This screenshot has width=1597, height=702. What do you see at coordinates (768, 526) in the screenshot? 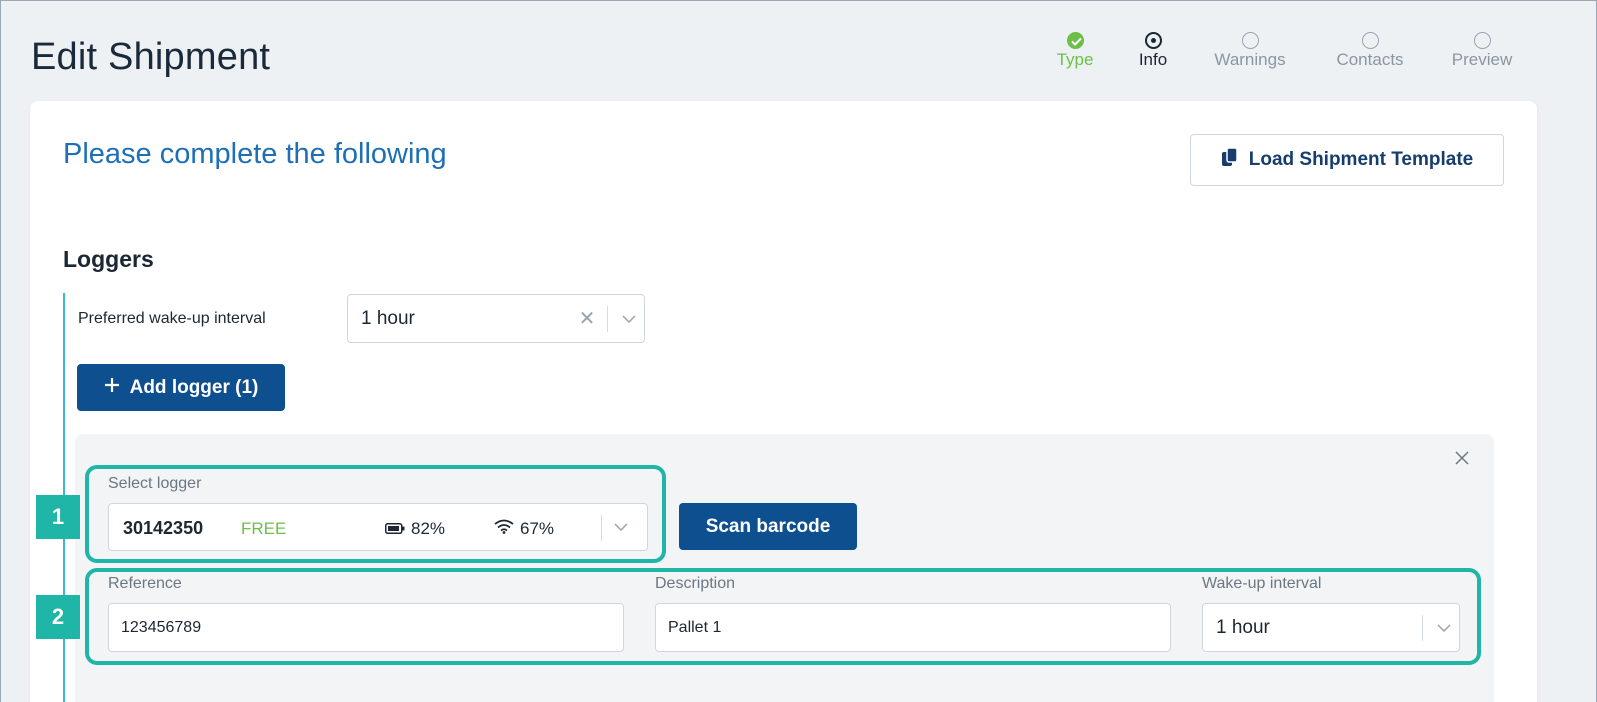
I see `scan-barcode-button: Scan barcode` at bounding box center [768, 526].